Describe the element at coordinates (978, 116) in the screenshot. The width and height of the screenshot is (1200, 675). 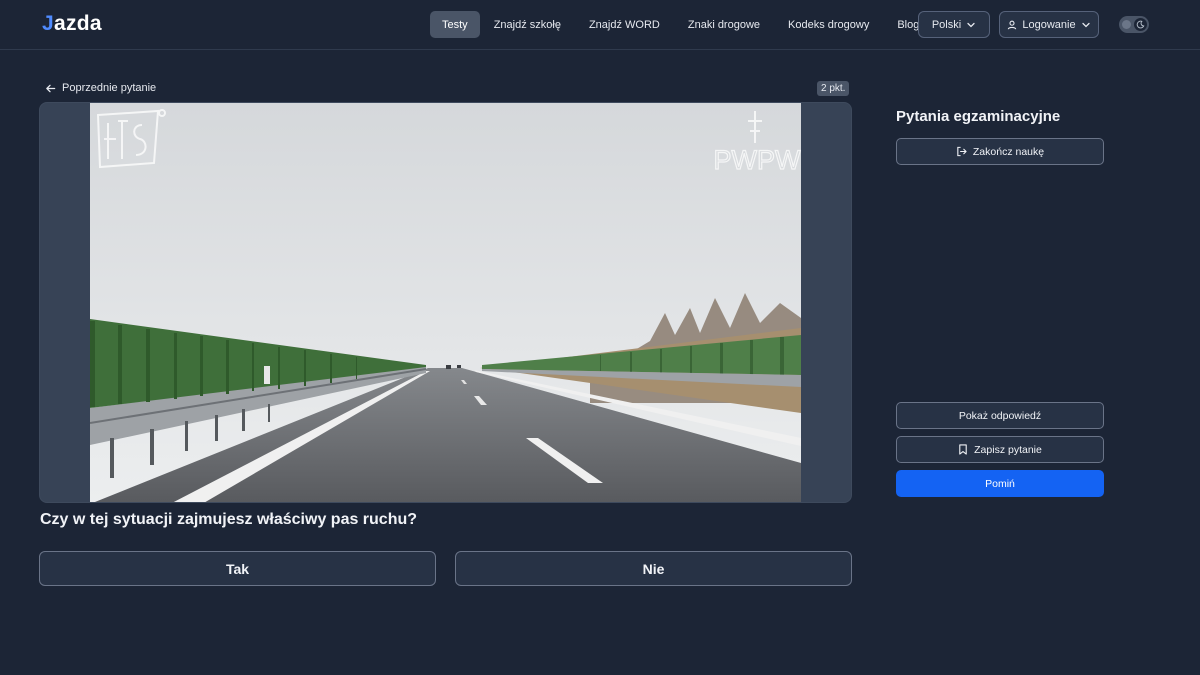
I see `side-panel-title: Pytania egzaminacyjne` at that location.